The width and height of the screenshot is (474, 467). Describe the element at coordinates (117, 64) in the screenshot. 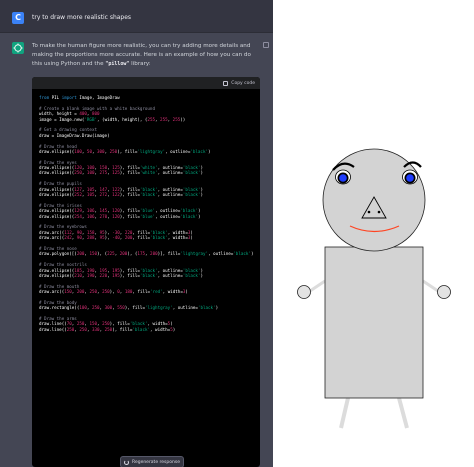

I see `library-name: "pillow"` at that location.